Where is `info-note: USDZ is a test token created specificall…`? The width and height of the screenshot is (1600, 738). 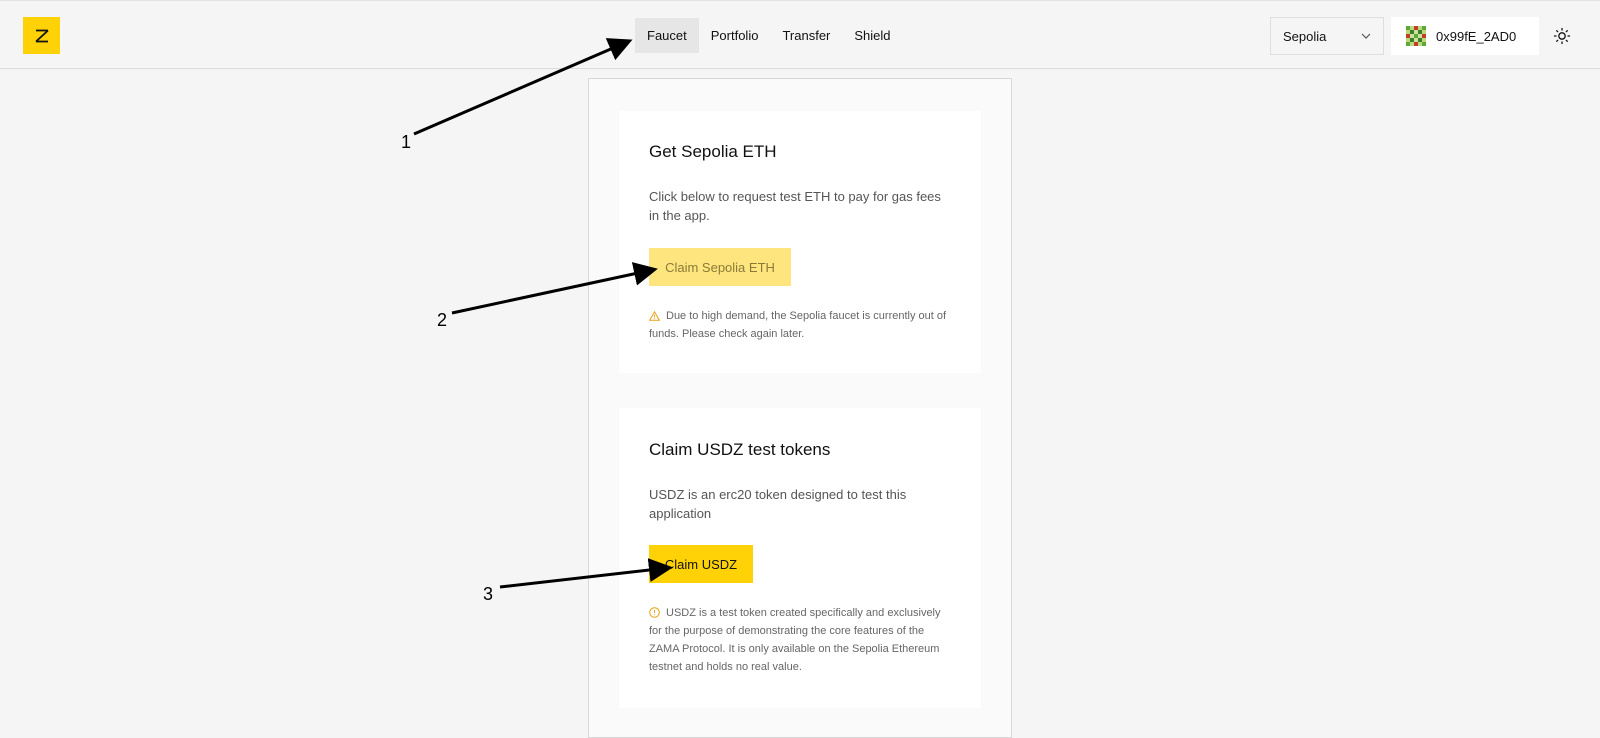 info-note: USDZ is a test token created specificall… is located at coordinates (799, 640).